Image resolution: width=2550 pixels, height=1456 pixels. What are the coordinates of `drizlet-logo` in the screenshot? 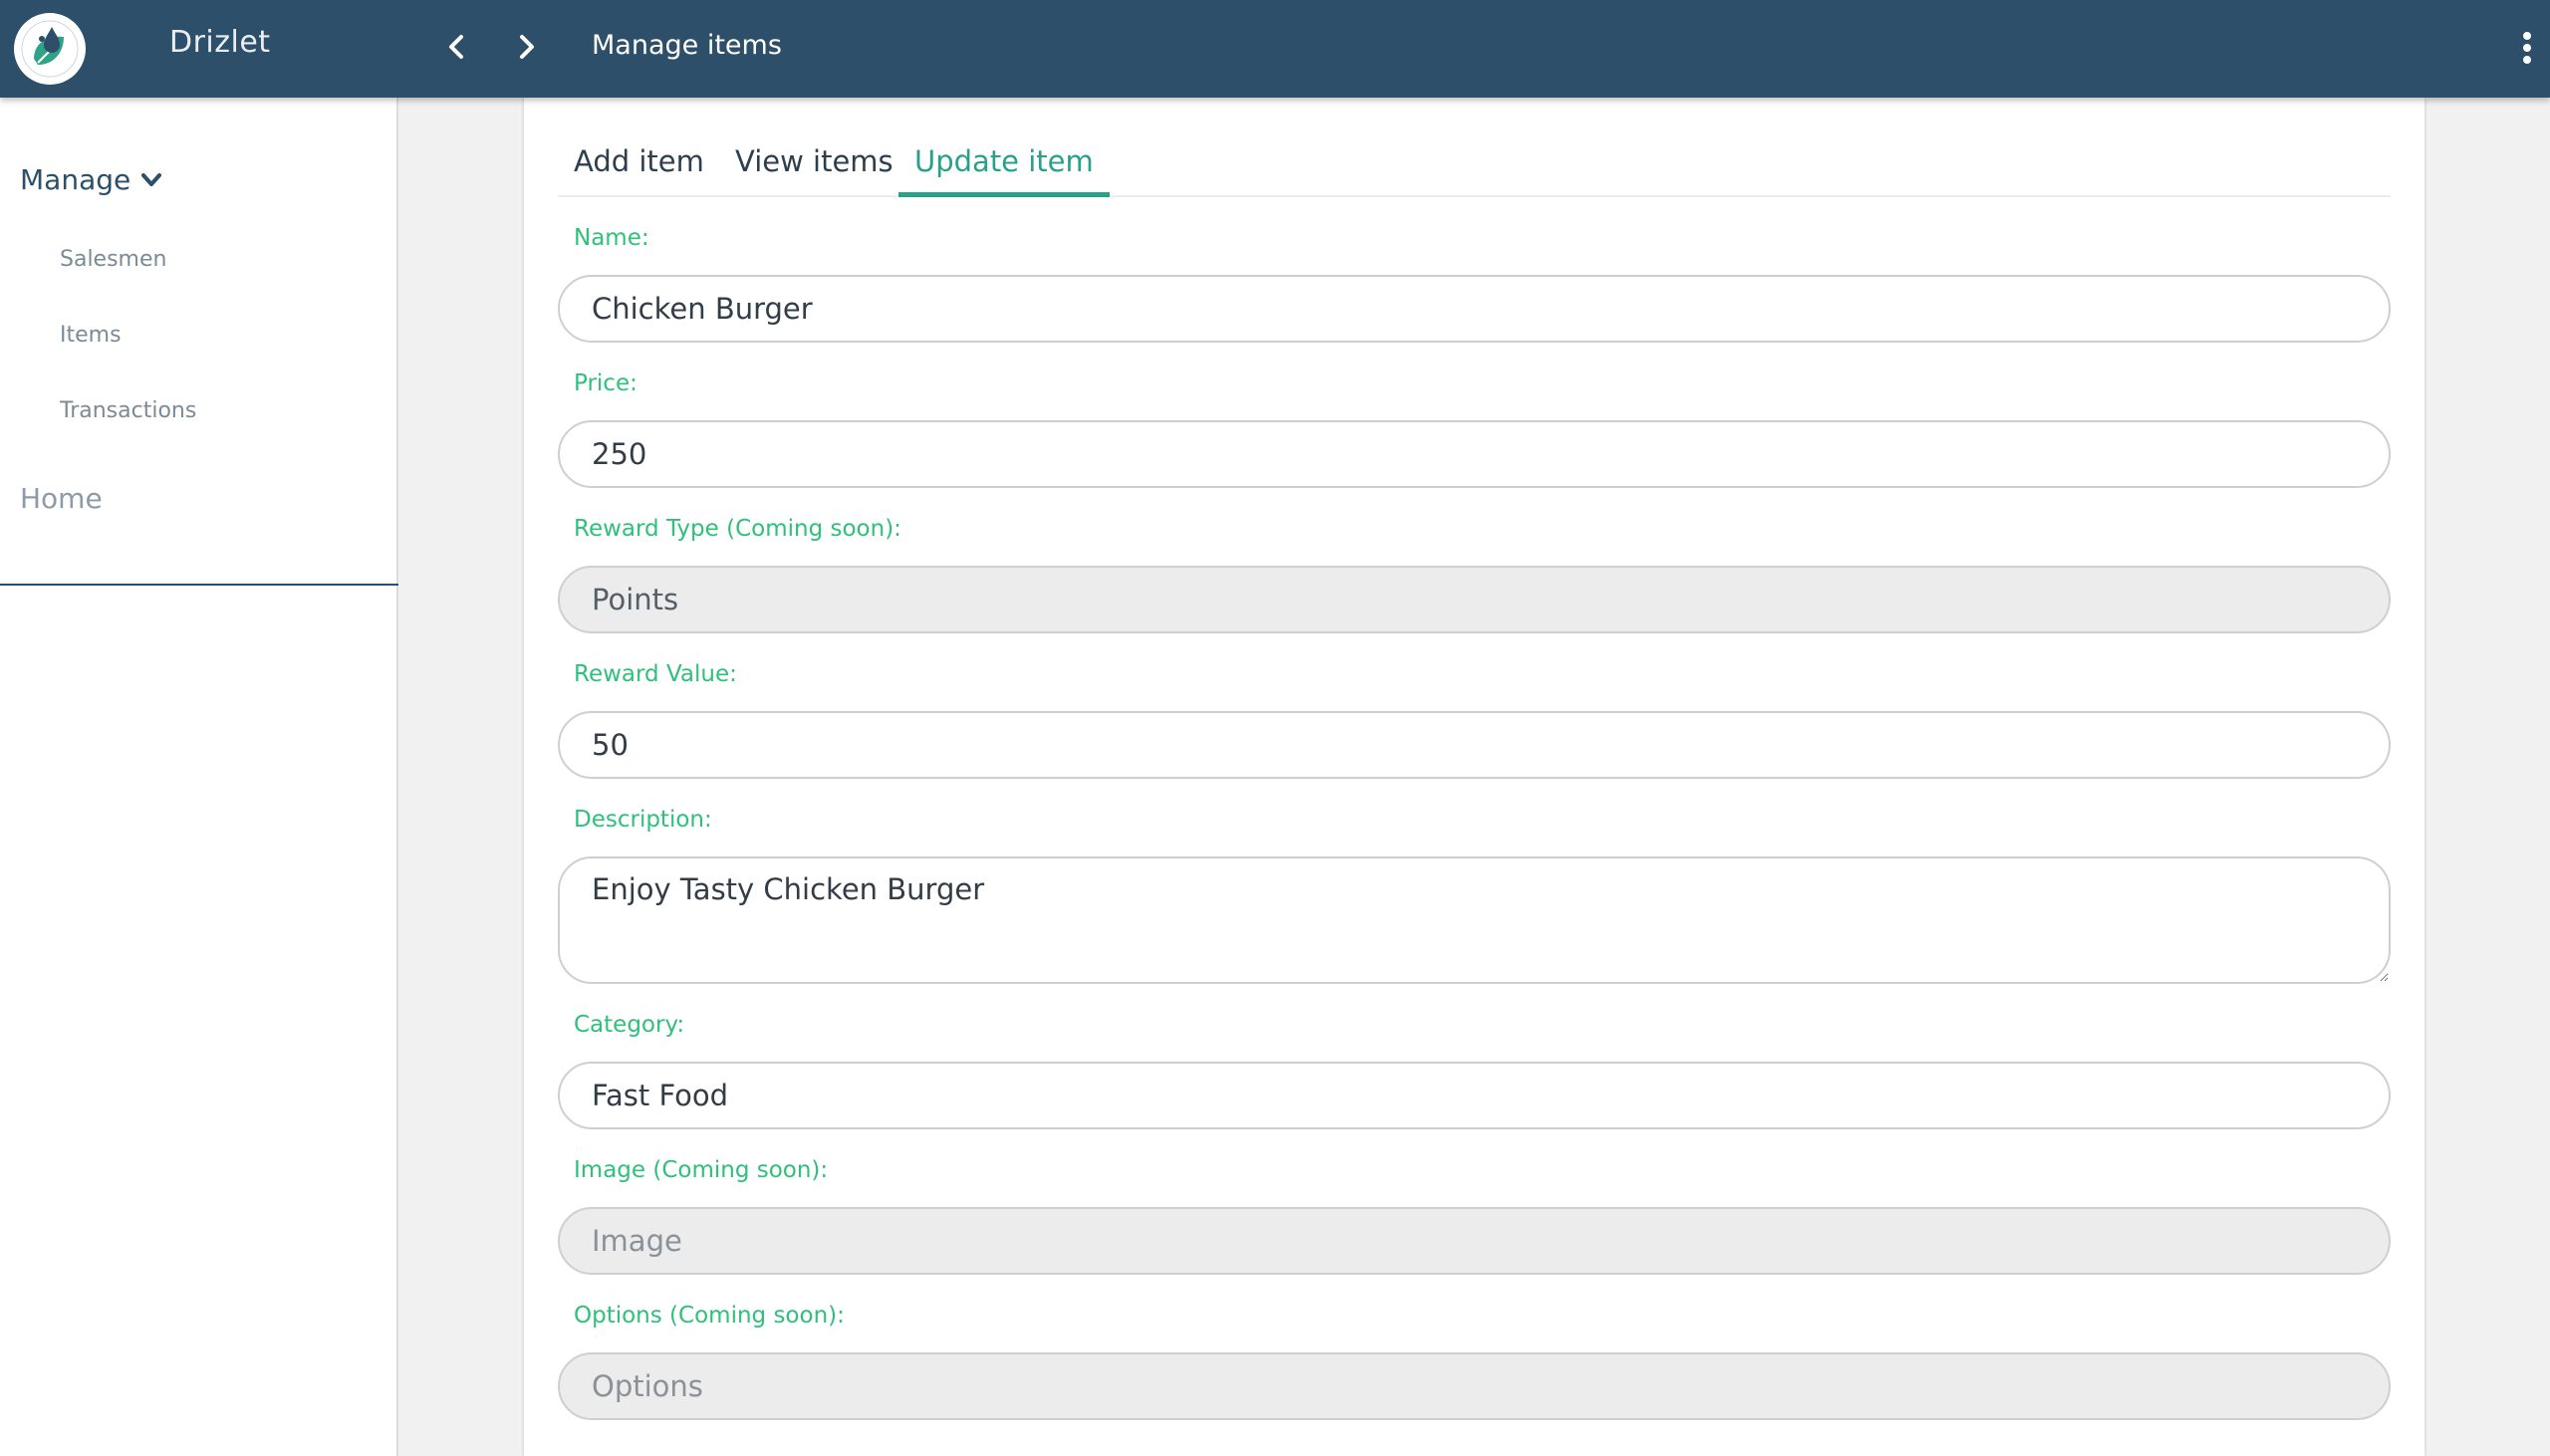 It's located at (50, 49).